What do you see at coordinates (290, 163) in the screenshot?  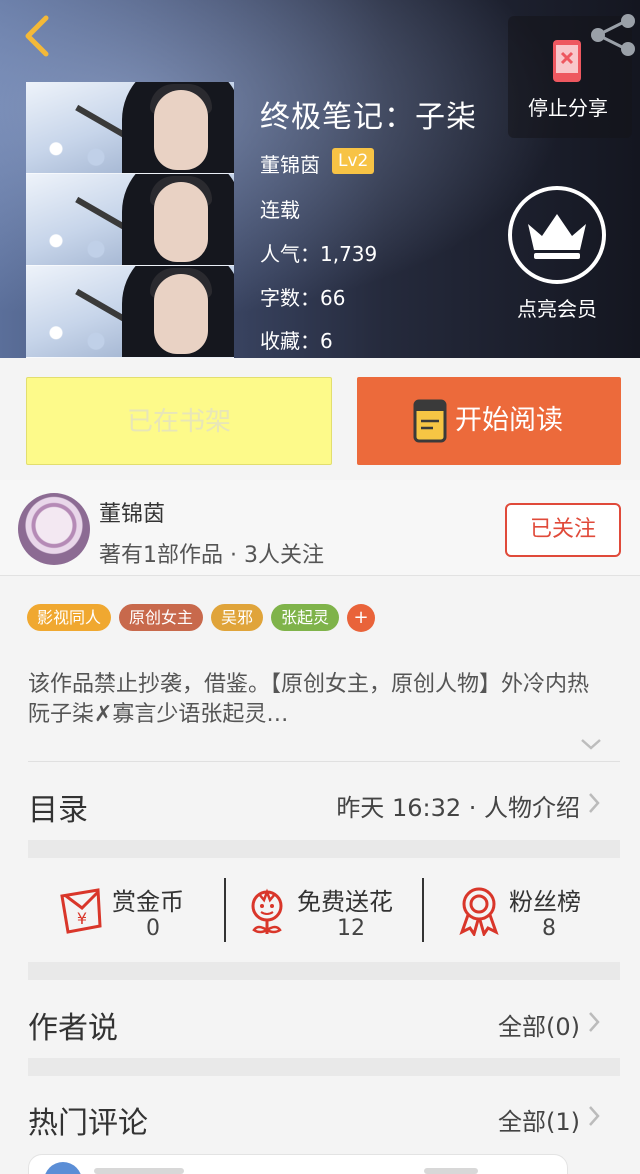 I see `author-name: 董锦茵` at bounding box center [290, 163].